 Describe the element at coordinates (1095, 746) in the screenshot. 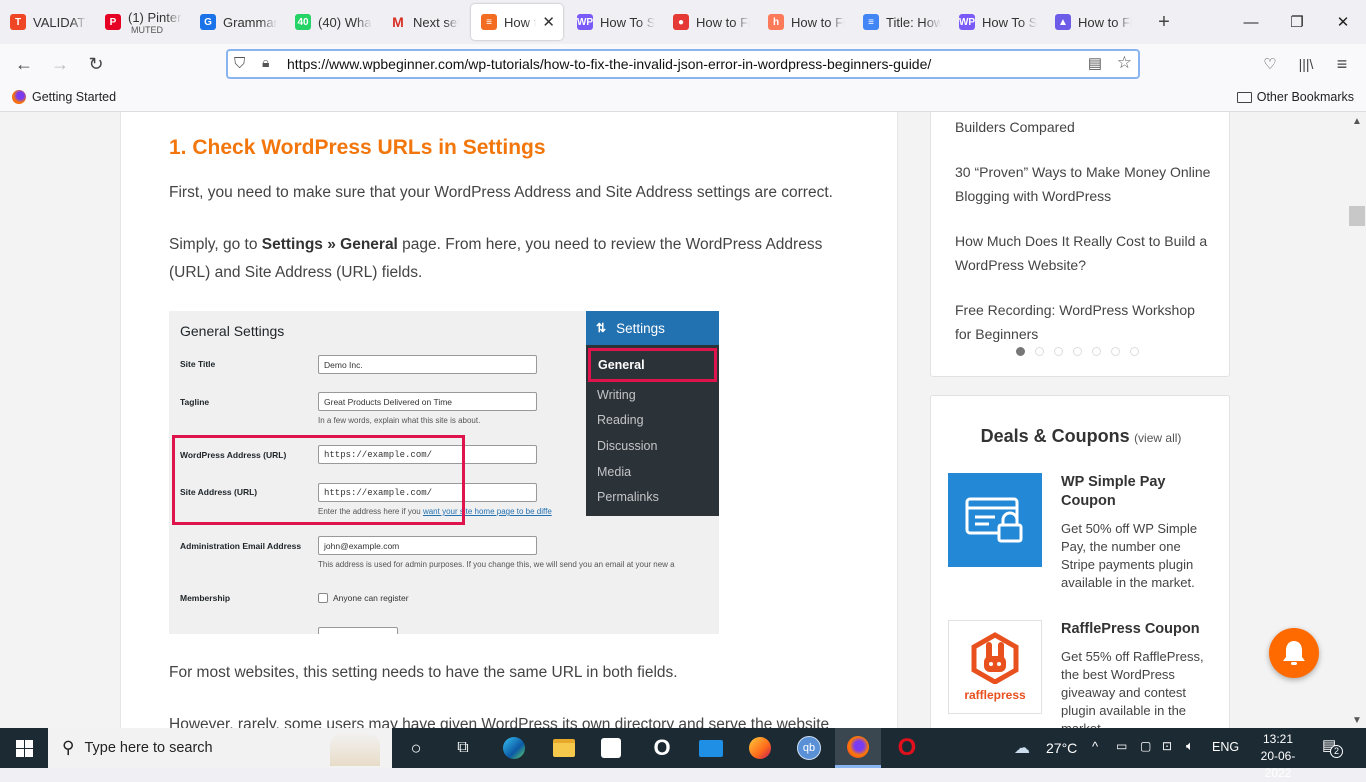

I see `show-hidden-icons: ^` at that location.